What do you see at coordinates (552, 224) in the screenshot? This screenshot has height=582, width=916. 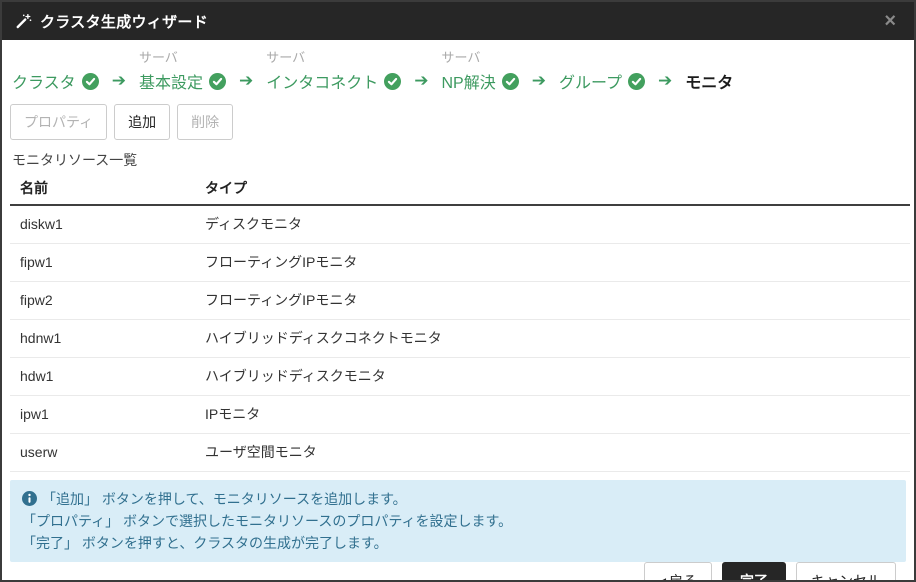 I see `cell-type: ディスクモニタ` at bounding box center [552, 224].